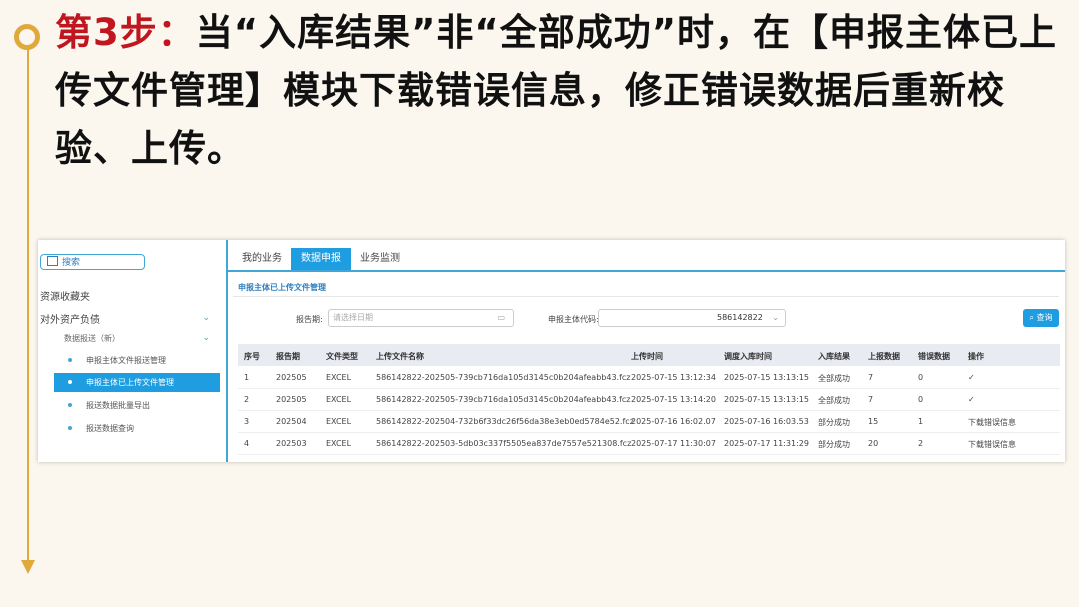 This screenshot has height=607, width=1079. I want to click on cell-period: 202504, so click(291, 421).